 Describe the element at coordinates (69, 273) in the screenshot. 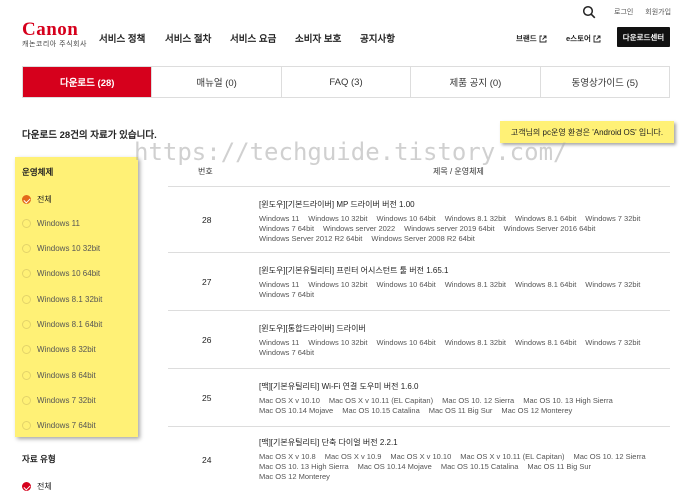

I see `os-filter-label: Windows 10 64bit` at that location.